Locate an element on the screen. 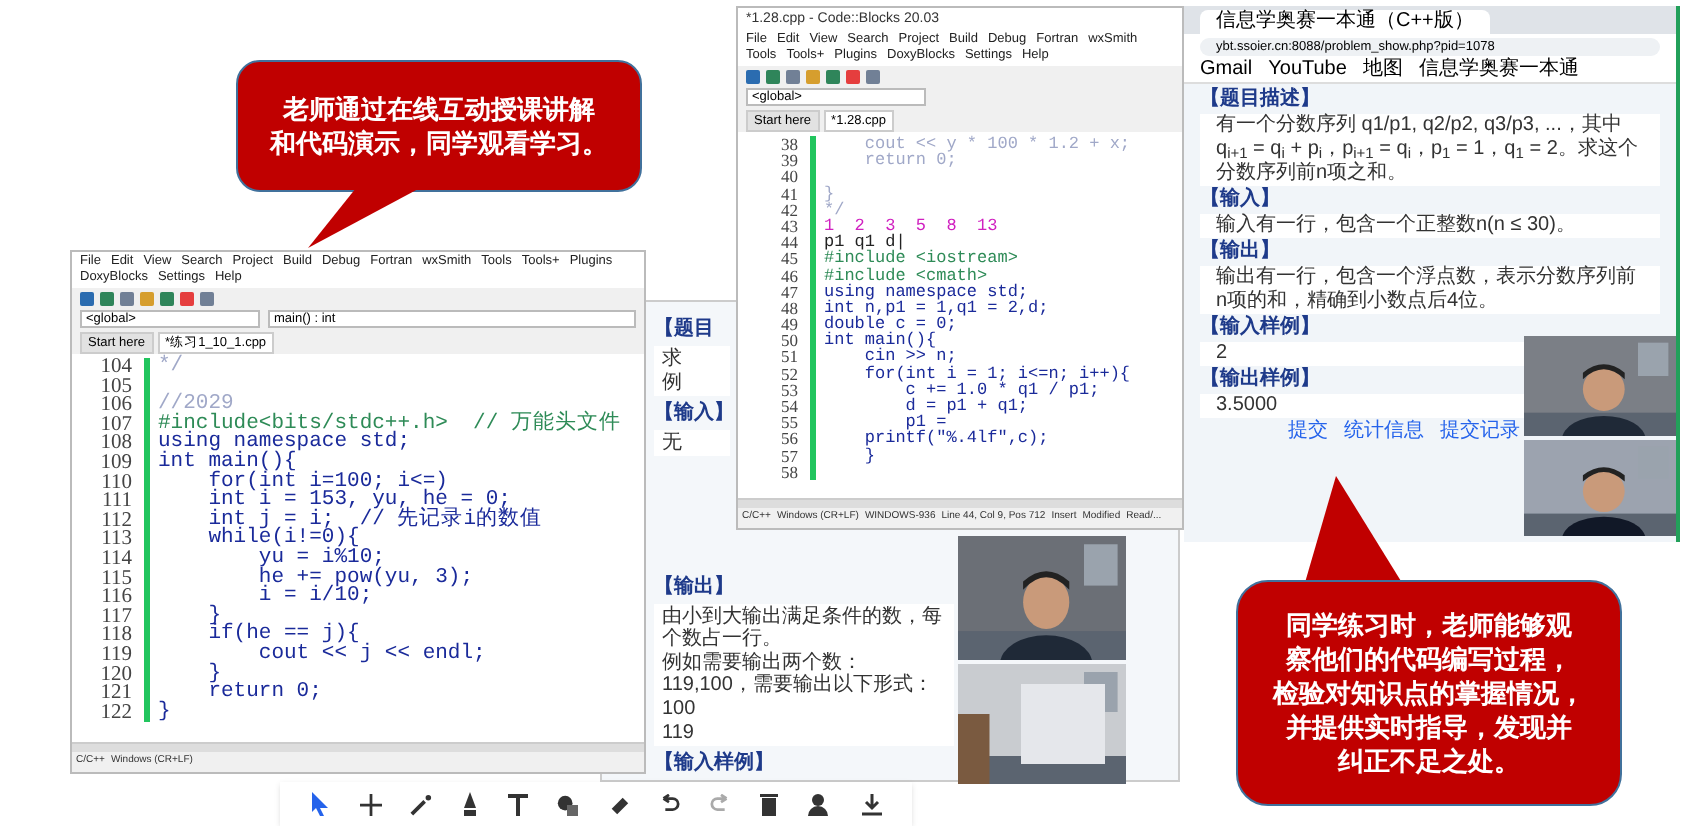 This screenshot has height=826, width=1684. page-link: 提交记录 is located at coordinates (1480, 432).